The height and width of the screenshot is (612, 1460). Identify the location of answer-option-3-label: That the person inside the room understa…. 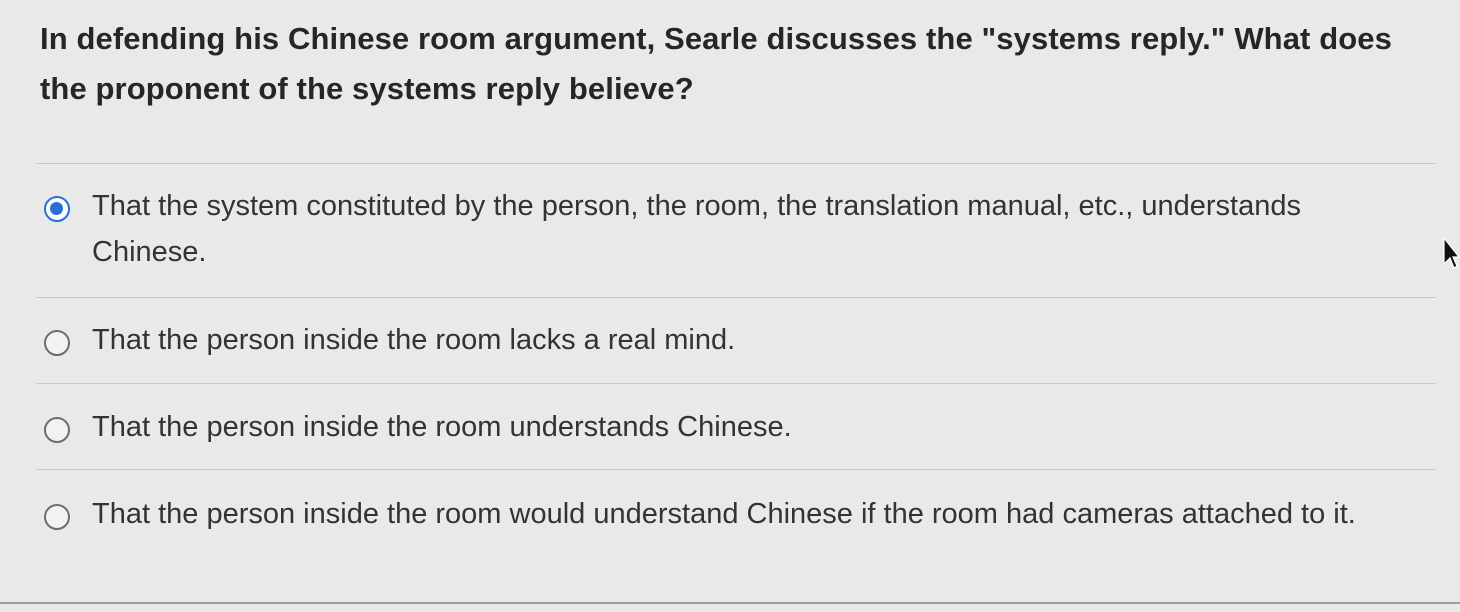
(442, 427).